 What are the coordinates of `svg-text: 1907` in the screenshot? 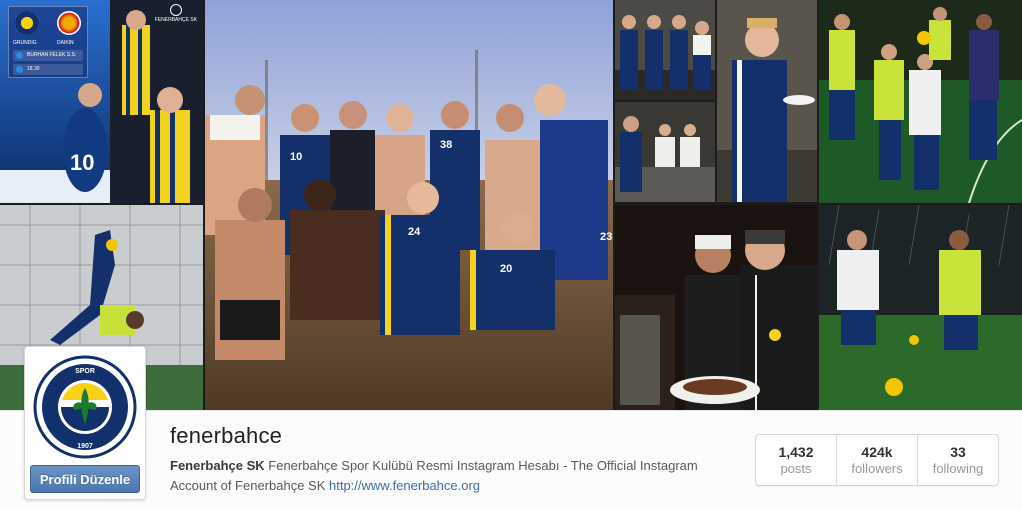 It's located at (85, 446).